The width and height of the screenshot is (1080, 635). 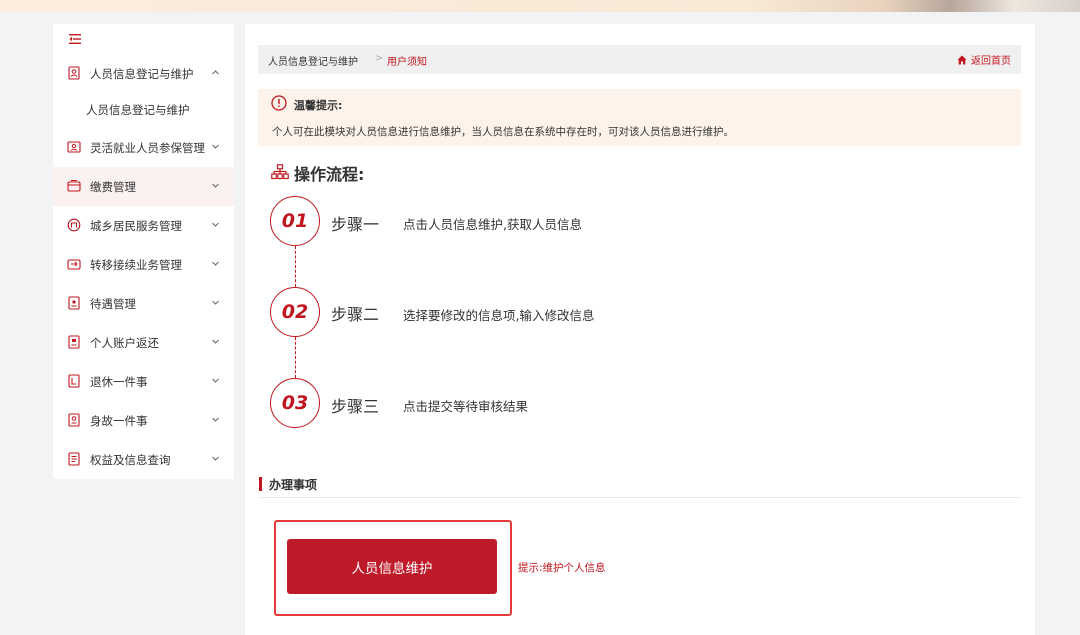 I want to click on sidebar-item-person-info: 人员信息登记与维护, so click(x=143, y=73).